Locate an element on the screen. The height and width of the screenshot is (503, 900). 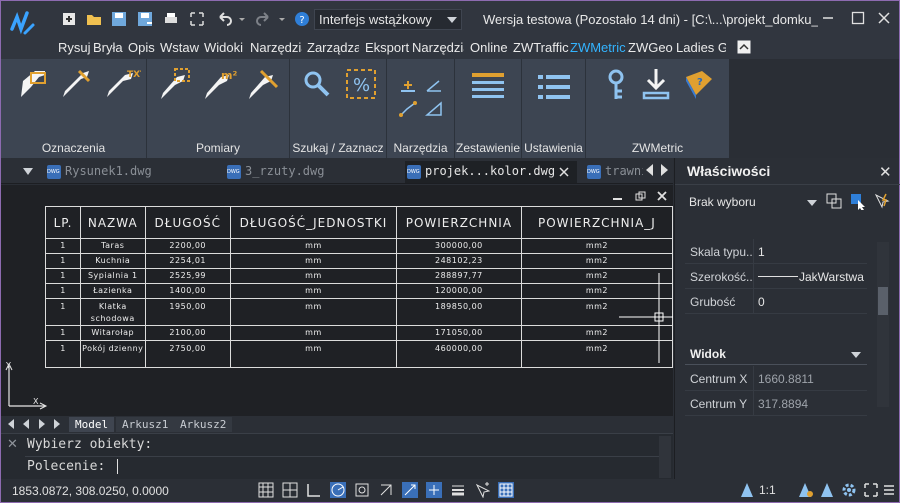
fullscreen-icon is located at coordinates (871, 490).